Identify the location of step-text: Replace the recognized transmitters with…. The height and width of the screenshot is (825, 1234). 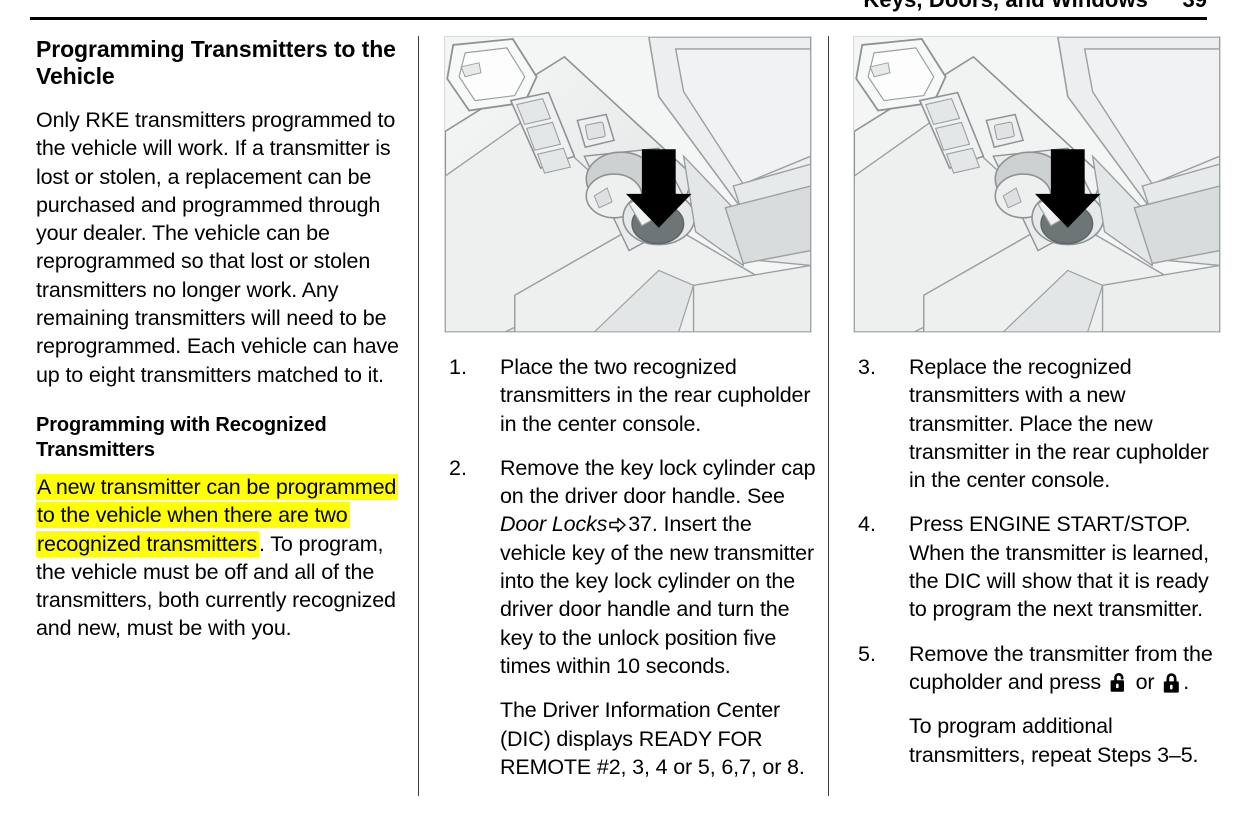
(1059, 424).